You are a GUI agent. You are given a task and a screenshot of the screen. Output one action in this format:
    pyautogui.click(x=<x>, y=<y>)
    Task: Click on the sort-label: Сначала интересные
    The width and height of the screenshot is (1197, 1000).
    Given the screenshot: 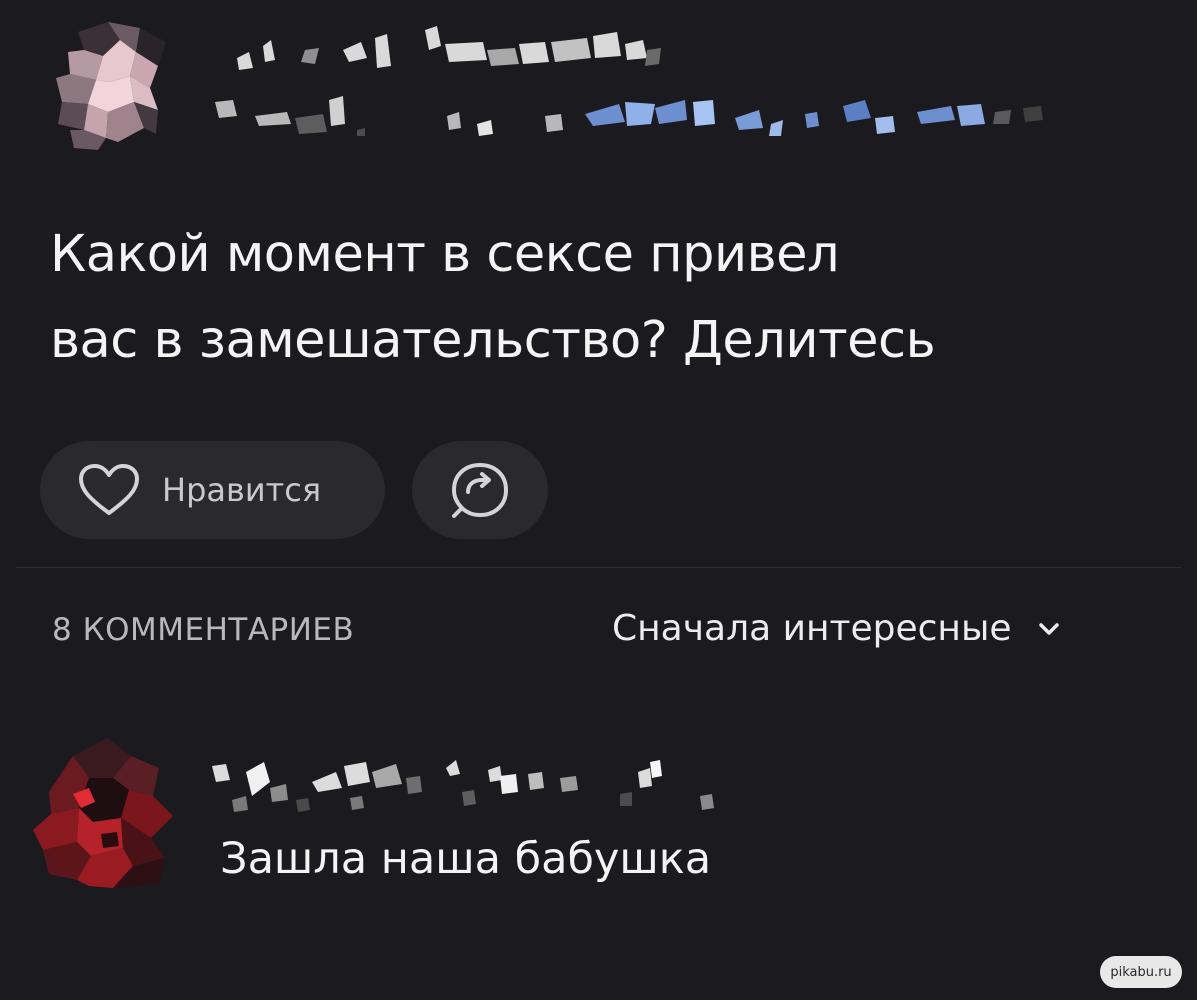 What is the action you would take?
    pyautogui.click(x=812, y=628)
    